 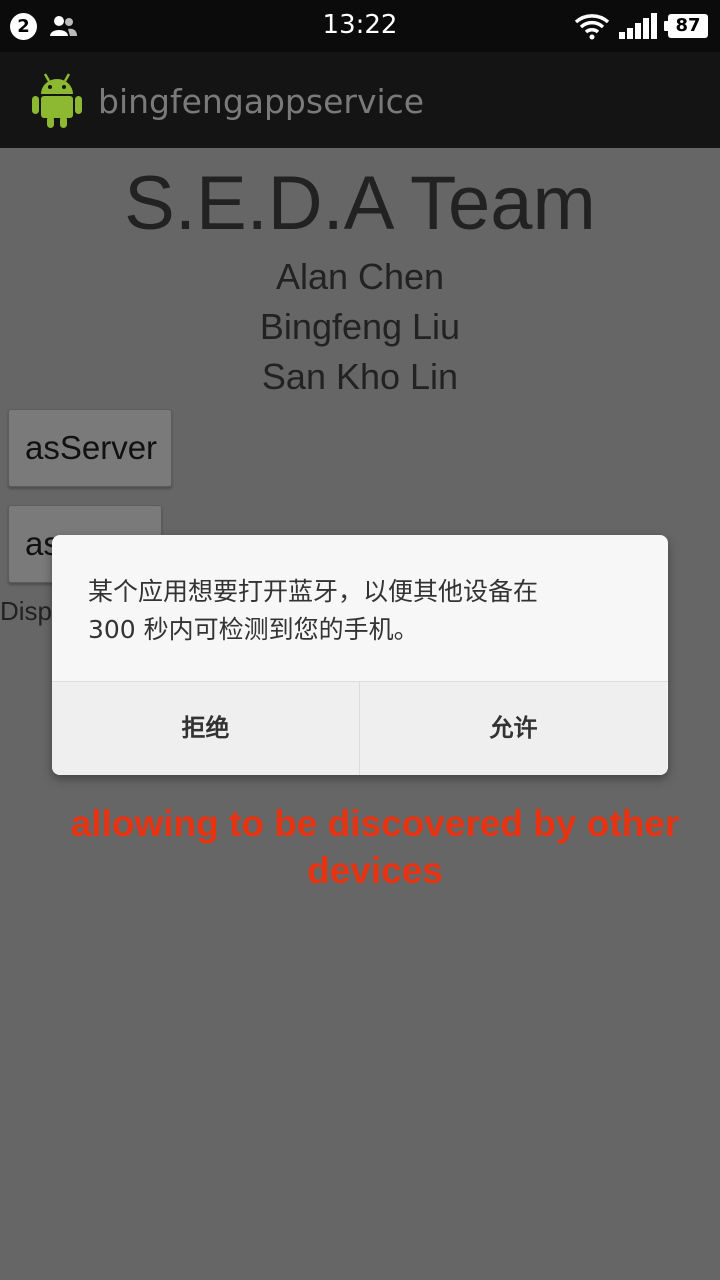 What do you see at coordinates (375, 823) in the screenshot?
I see `annotation-line: allowing to be discovered by other` at bounding box center [375, 823].